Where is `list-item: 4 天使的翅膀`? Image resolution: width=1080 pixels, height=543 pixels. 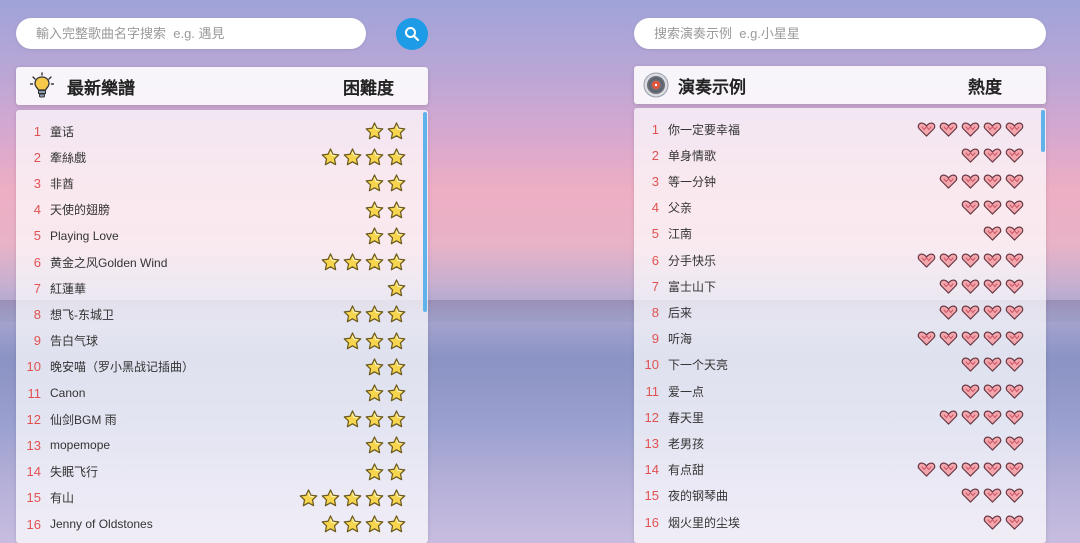 list-item: 4 天使的翅膀 is located at coordinates (222, 210).